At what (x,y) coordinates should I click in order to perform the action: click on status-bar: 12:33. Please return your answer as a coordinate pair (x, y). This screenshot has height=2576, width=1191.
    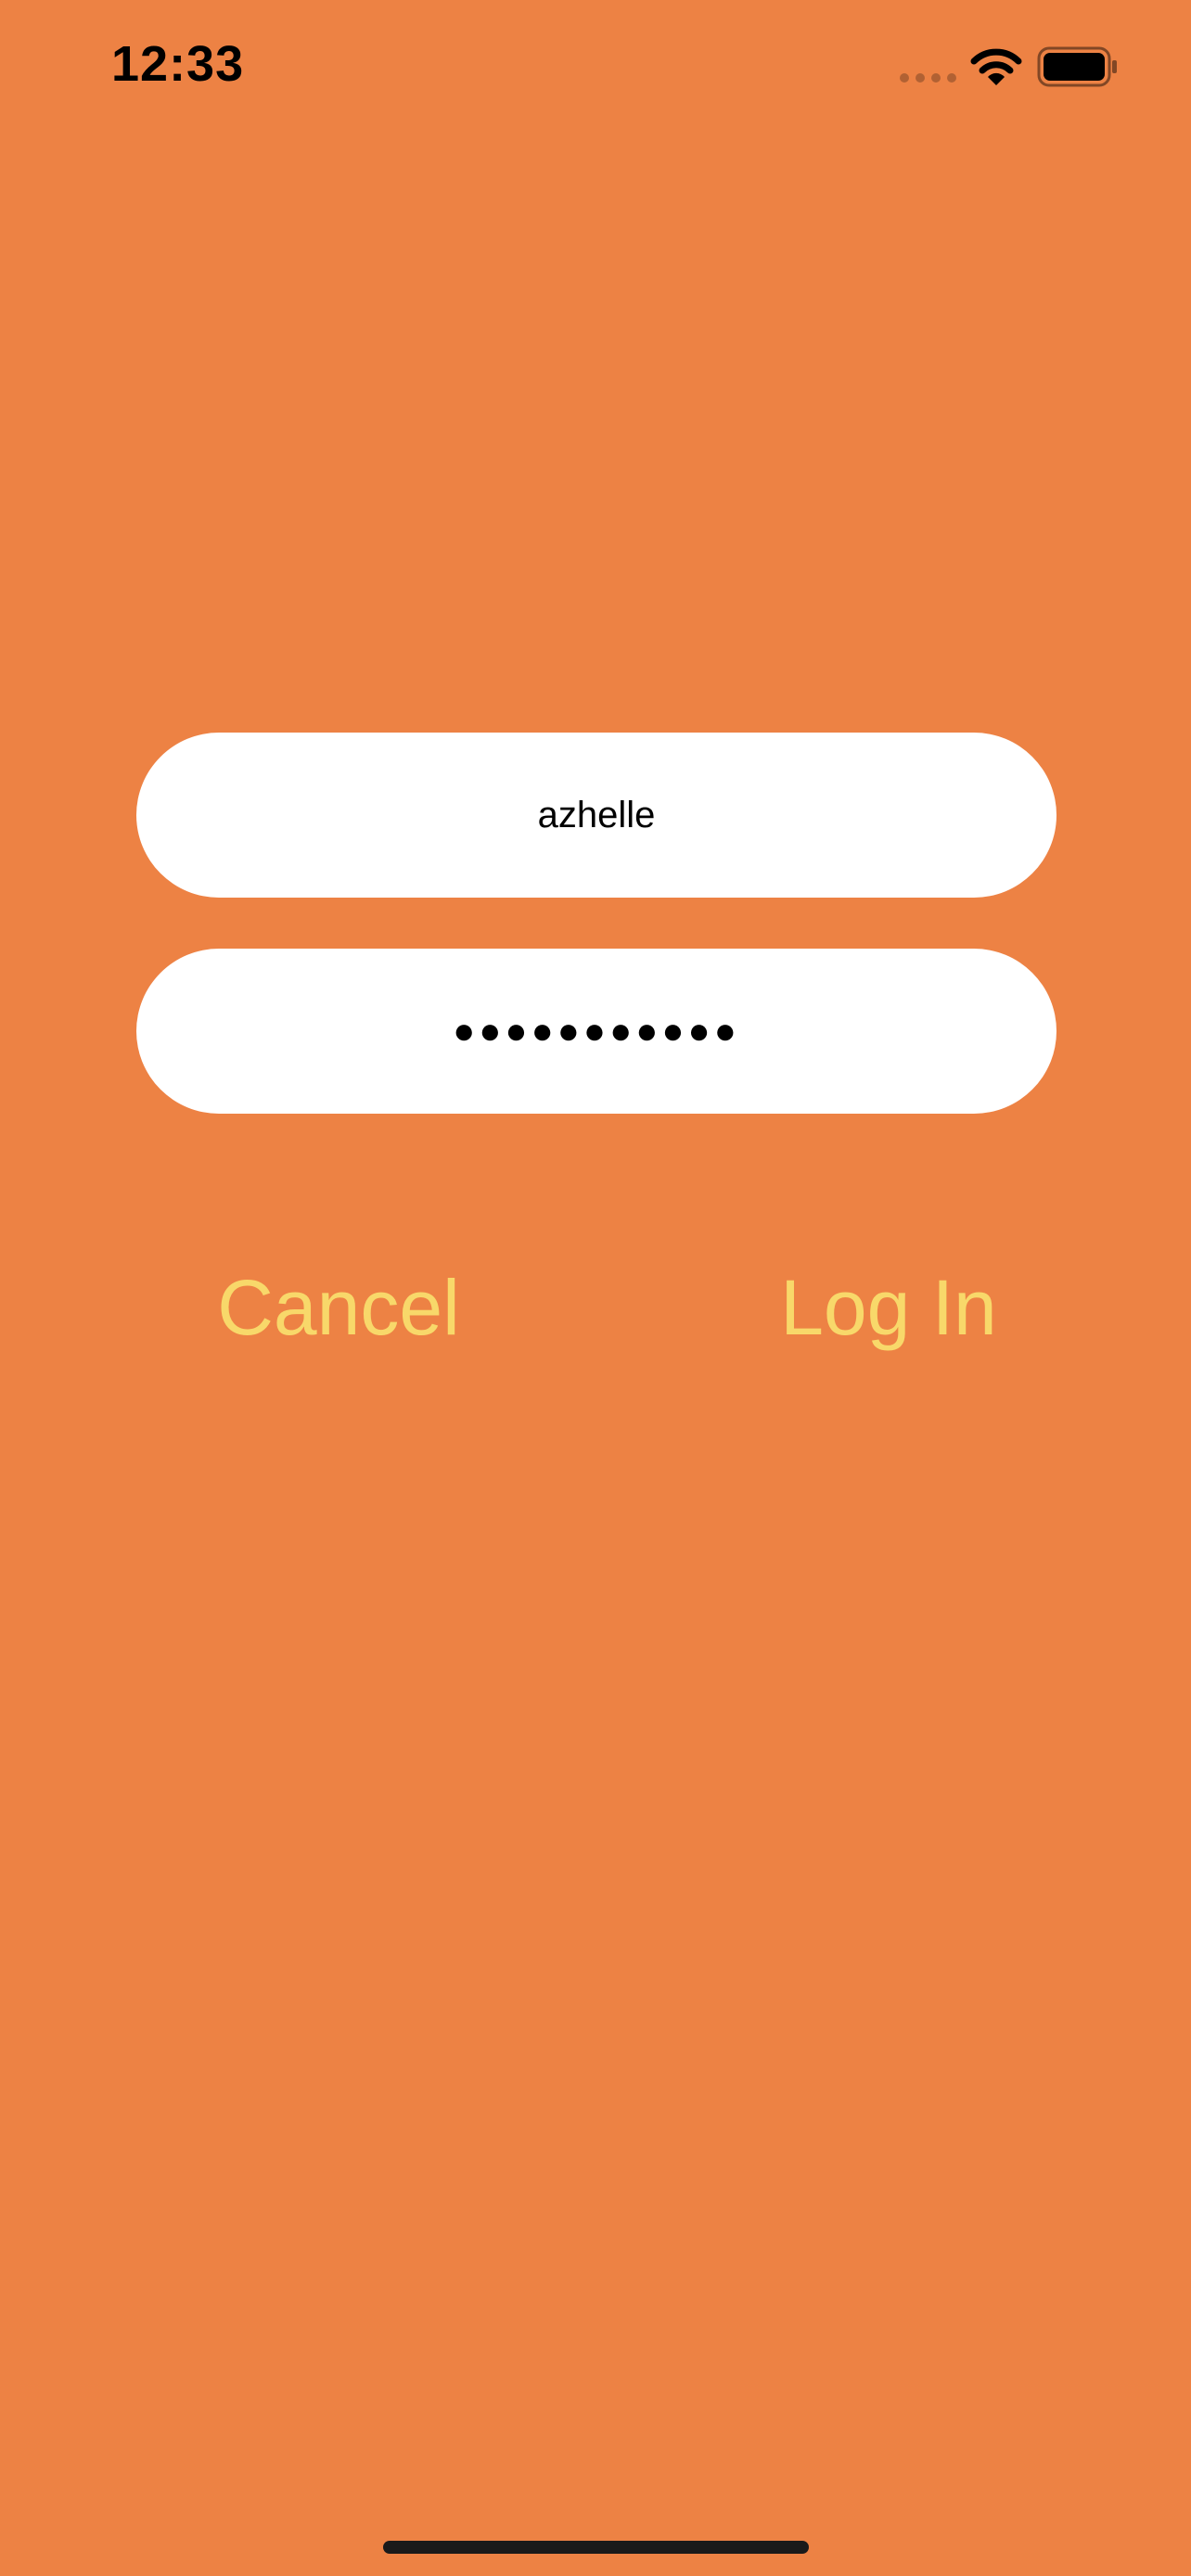
    Looking at the image, I should click on (595, 69).